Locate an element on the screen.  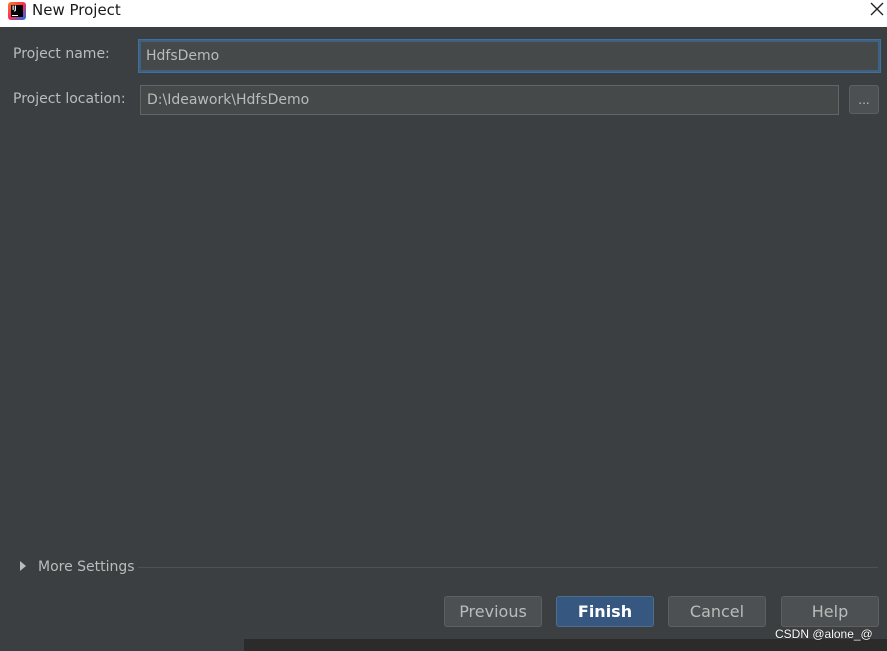
title-bar: IJ New Project is located at coordinates (443, 13).